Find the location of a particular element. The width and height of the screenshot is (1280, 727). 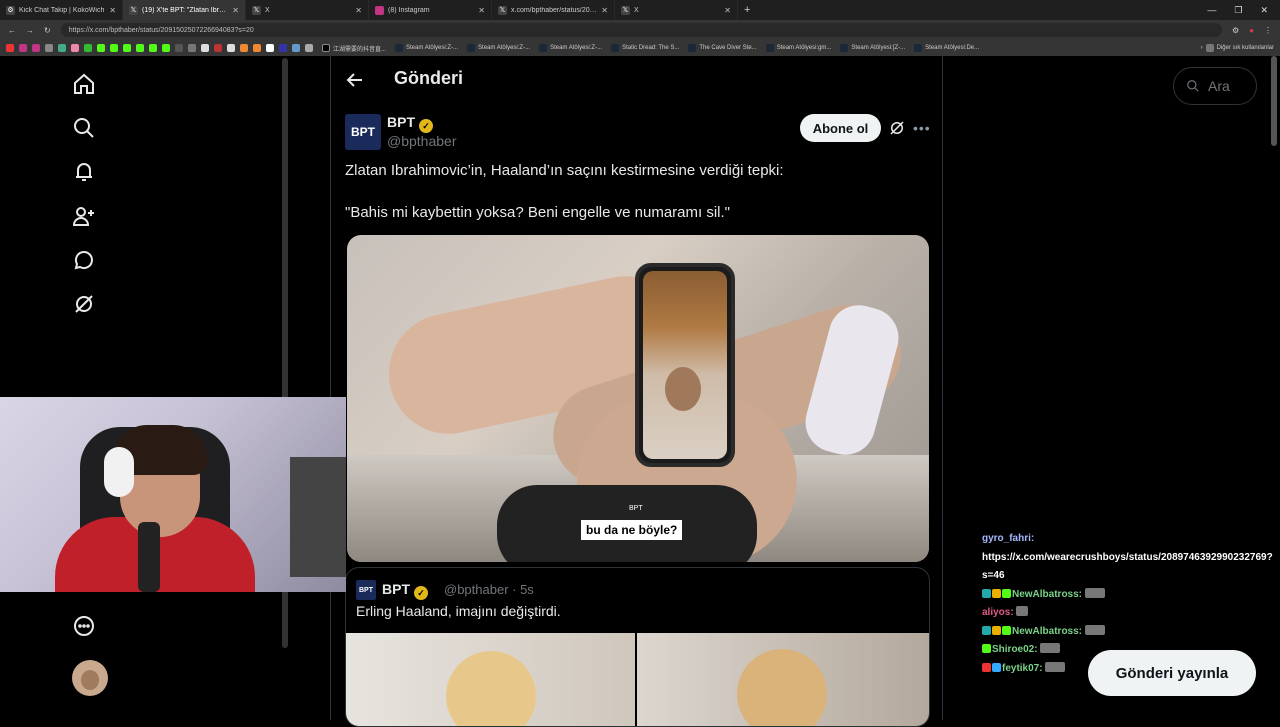

search-box: Ara is located at coordinates (1215, 86).